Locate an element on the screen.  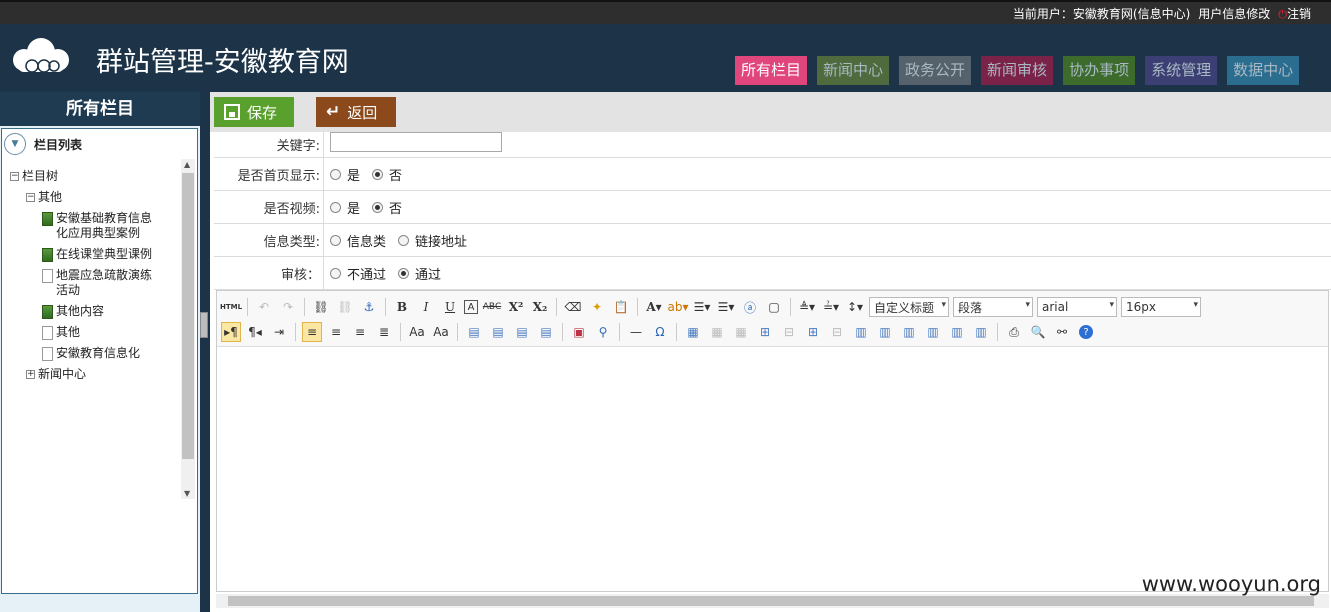
homepage-no-radio is located at coordinates (378, 174).